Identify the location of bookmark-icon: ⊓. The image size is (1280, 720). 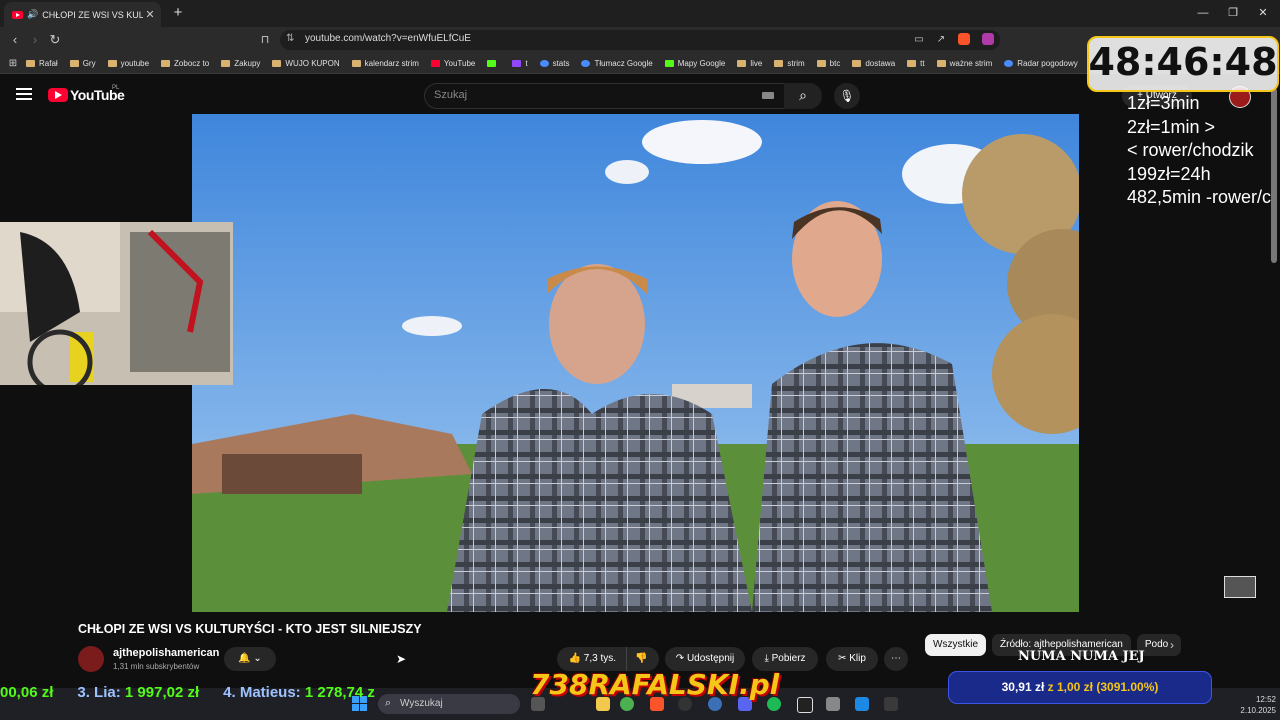
(265, 40).